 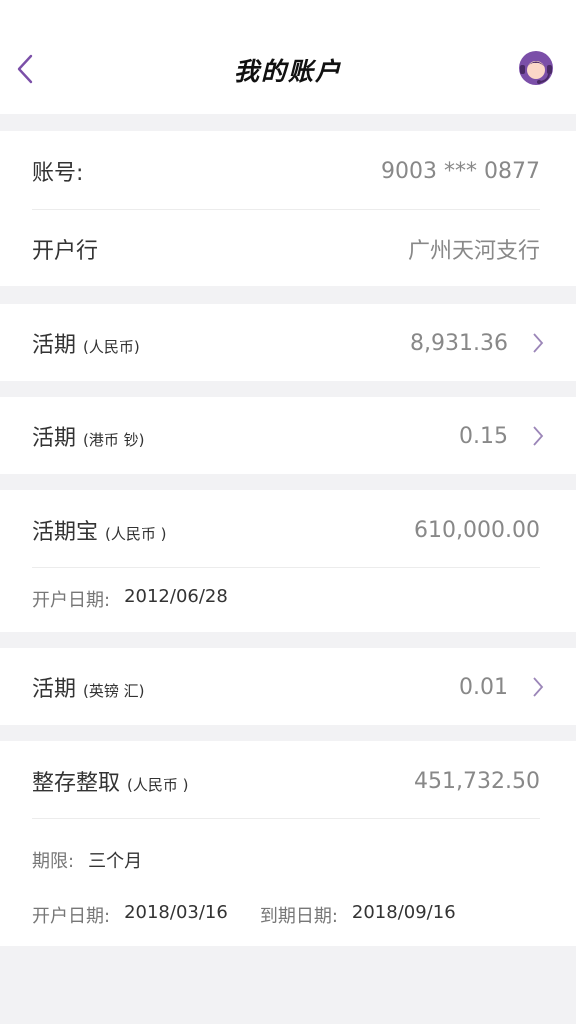 I want to click on account-currency: (英镑 汇), so click(x=114, y=691).